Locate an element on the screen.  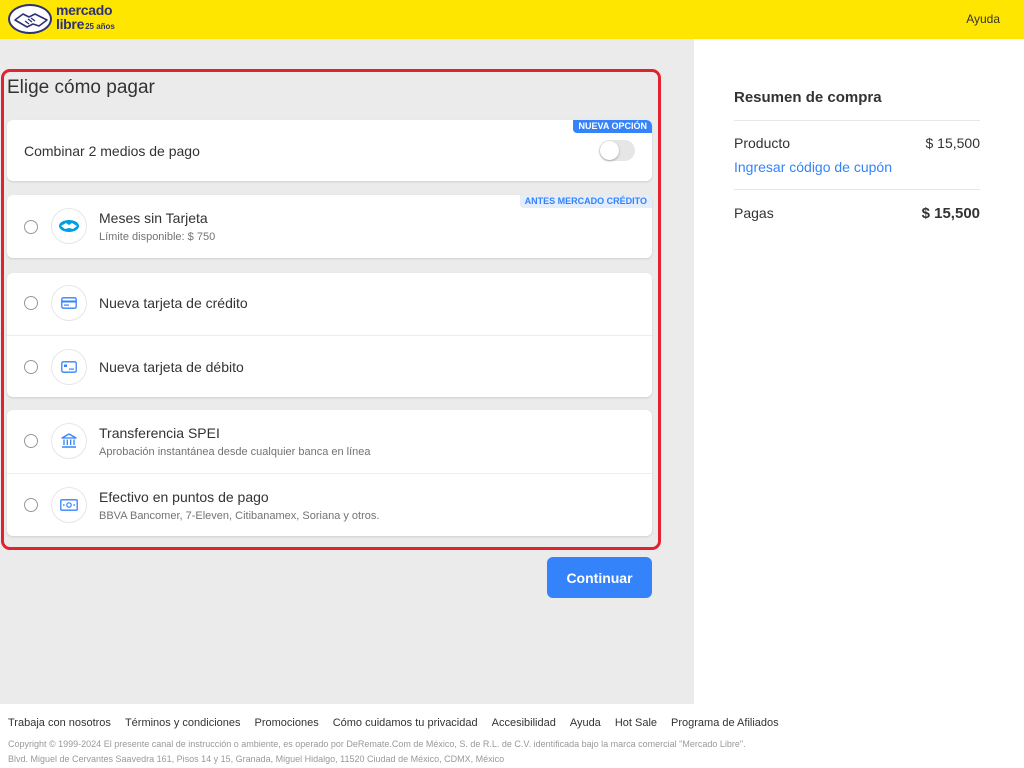
mercado-pago-icon is located at coordinates (69, 226).